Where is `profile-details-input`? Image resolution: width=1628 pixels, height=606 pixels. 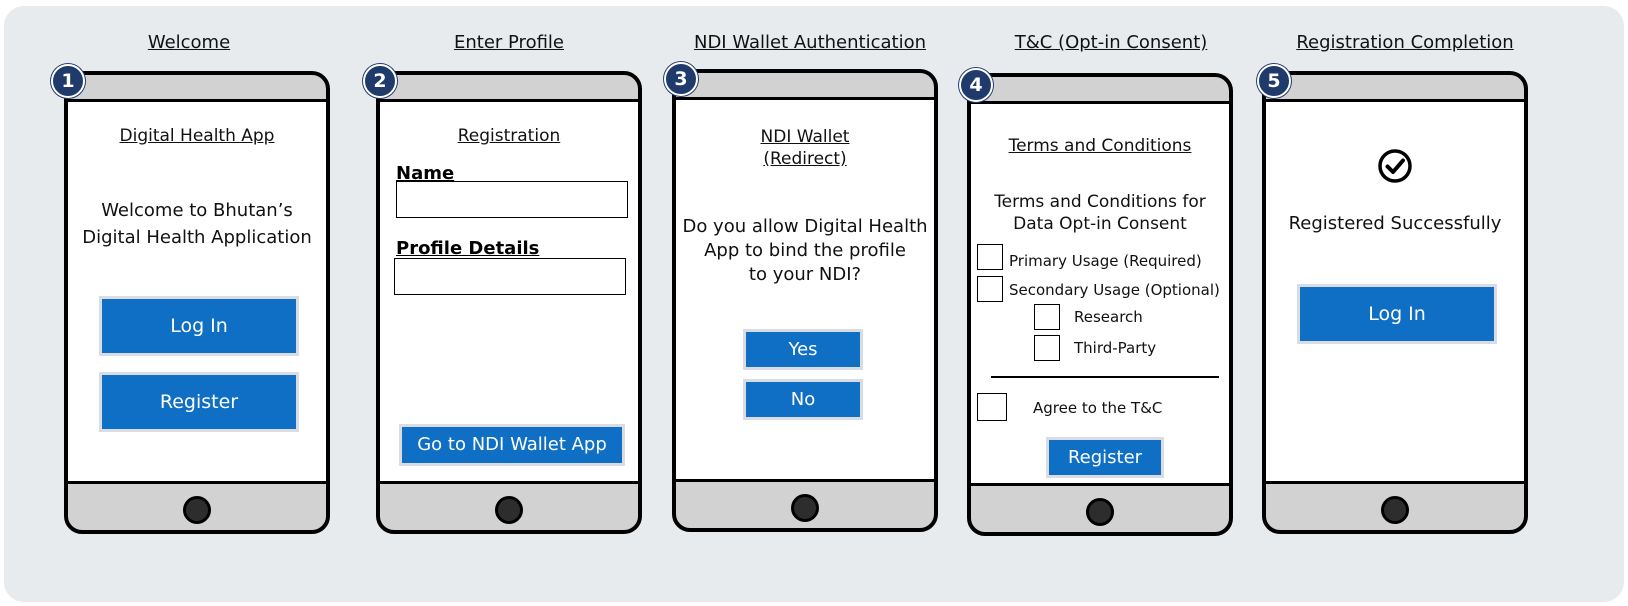
profile-details-input is located at coordinates (510, 276).